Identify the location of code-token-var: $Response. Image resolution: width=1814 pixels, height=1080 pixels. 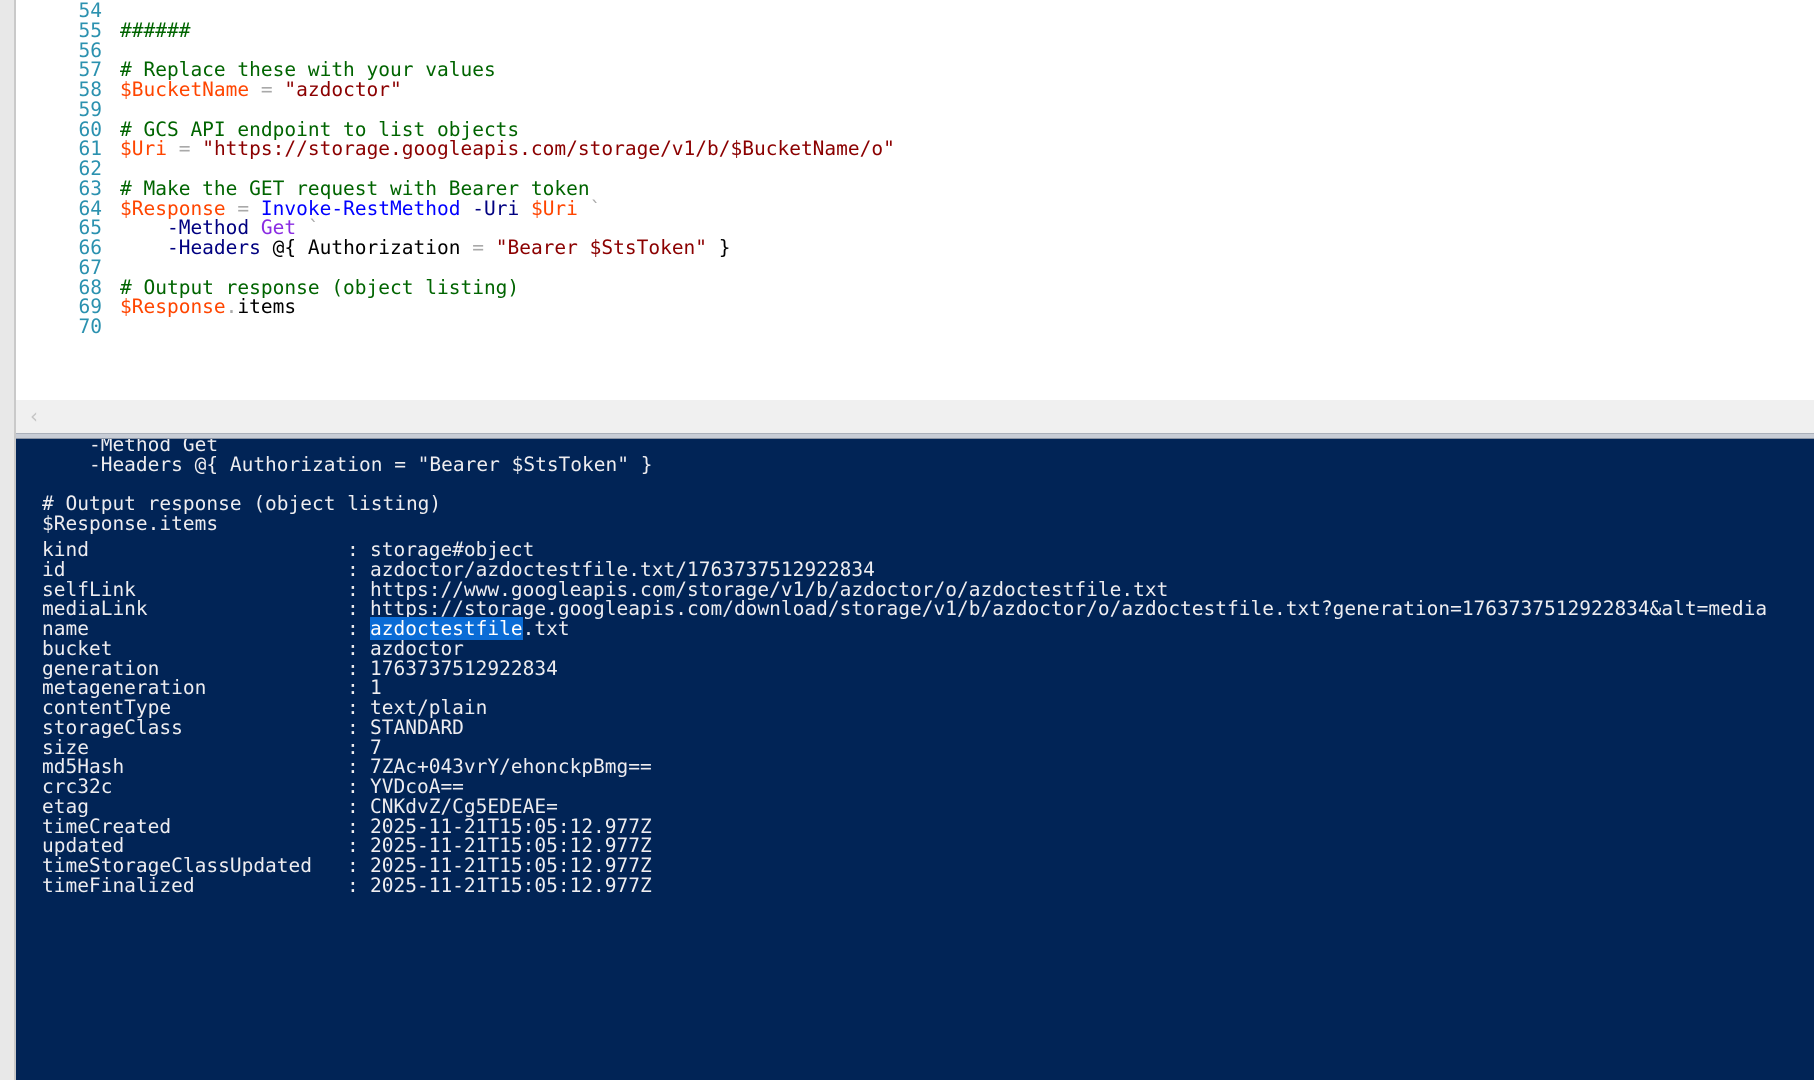
(173, 307).